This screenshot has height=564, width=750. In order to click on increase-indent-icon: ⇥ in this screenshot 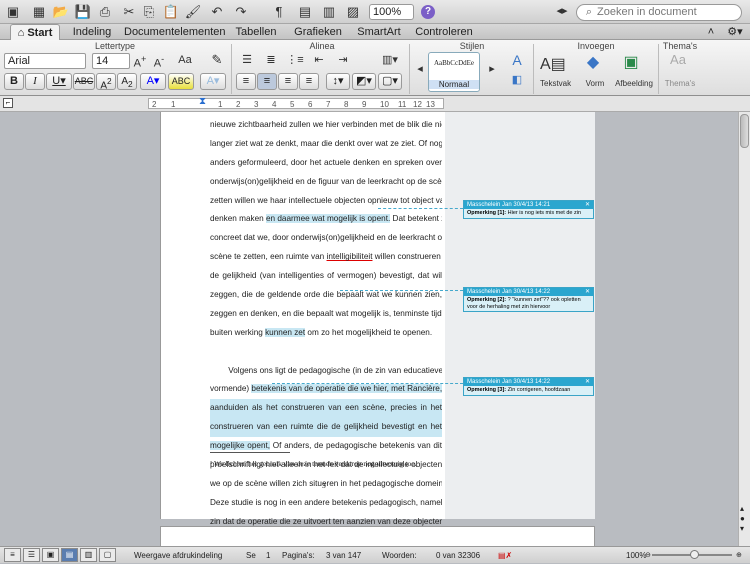, I will do `click(343, 59)`.